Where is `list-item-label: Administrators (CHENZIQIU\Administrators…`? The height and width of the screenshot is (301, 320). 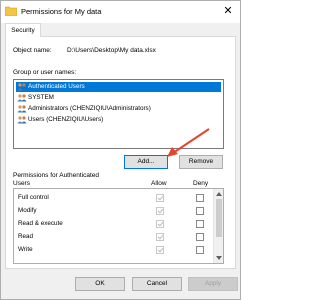 list-item-label: Administrators (CHENZIQIU\Administrators… is located at coordinates (89, 108).